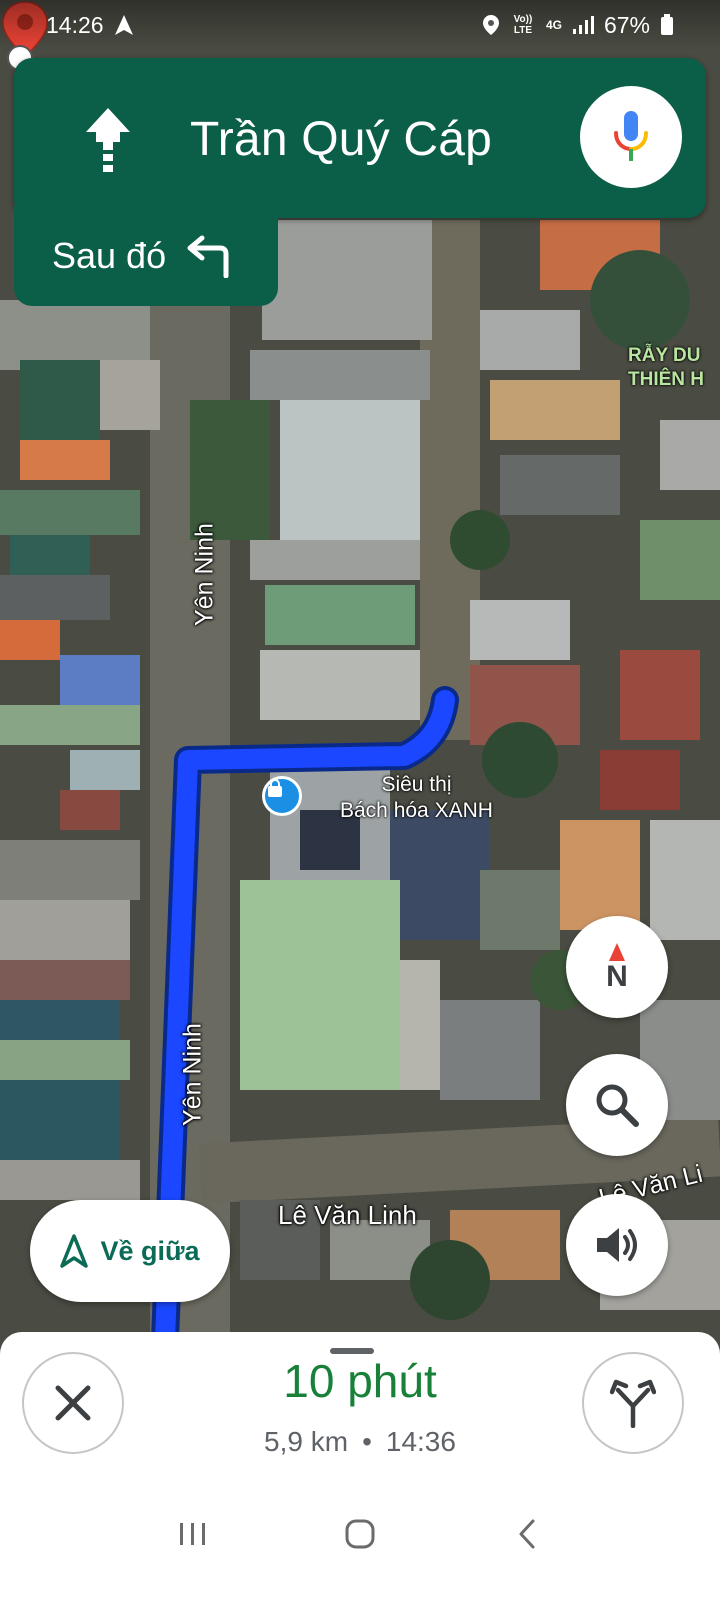  Describe the element at coordinates (617, 952) in the screenshot. I see `compass-needle-icon` at that location.